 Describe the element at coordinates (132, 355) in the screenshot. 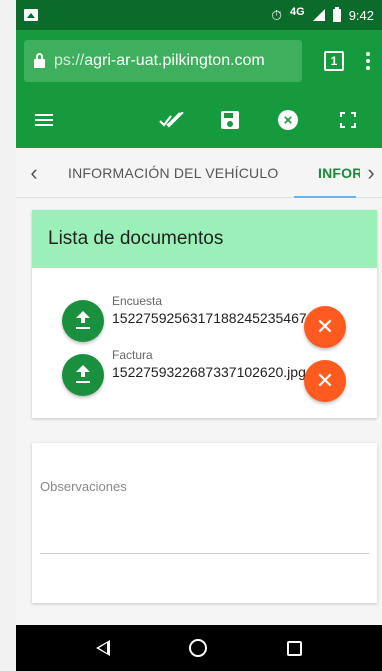

I see `document-label: Factura` at that location.